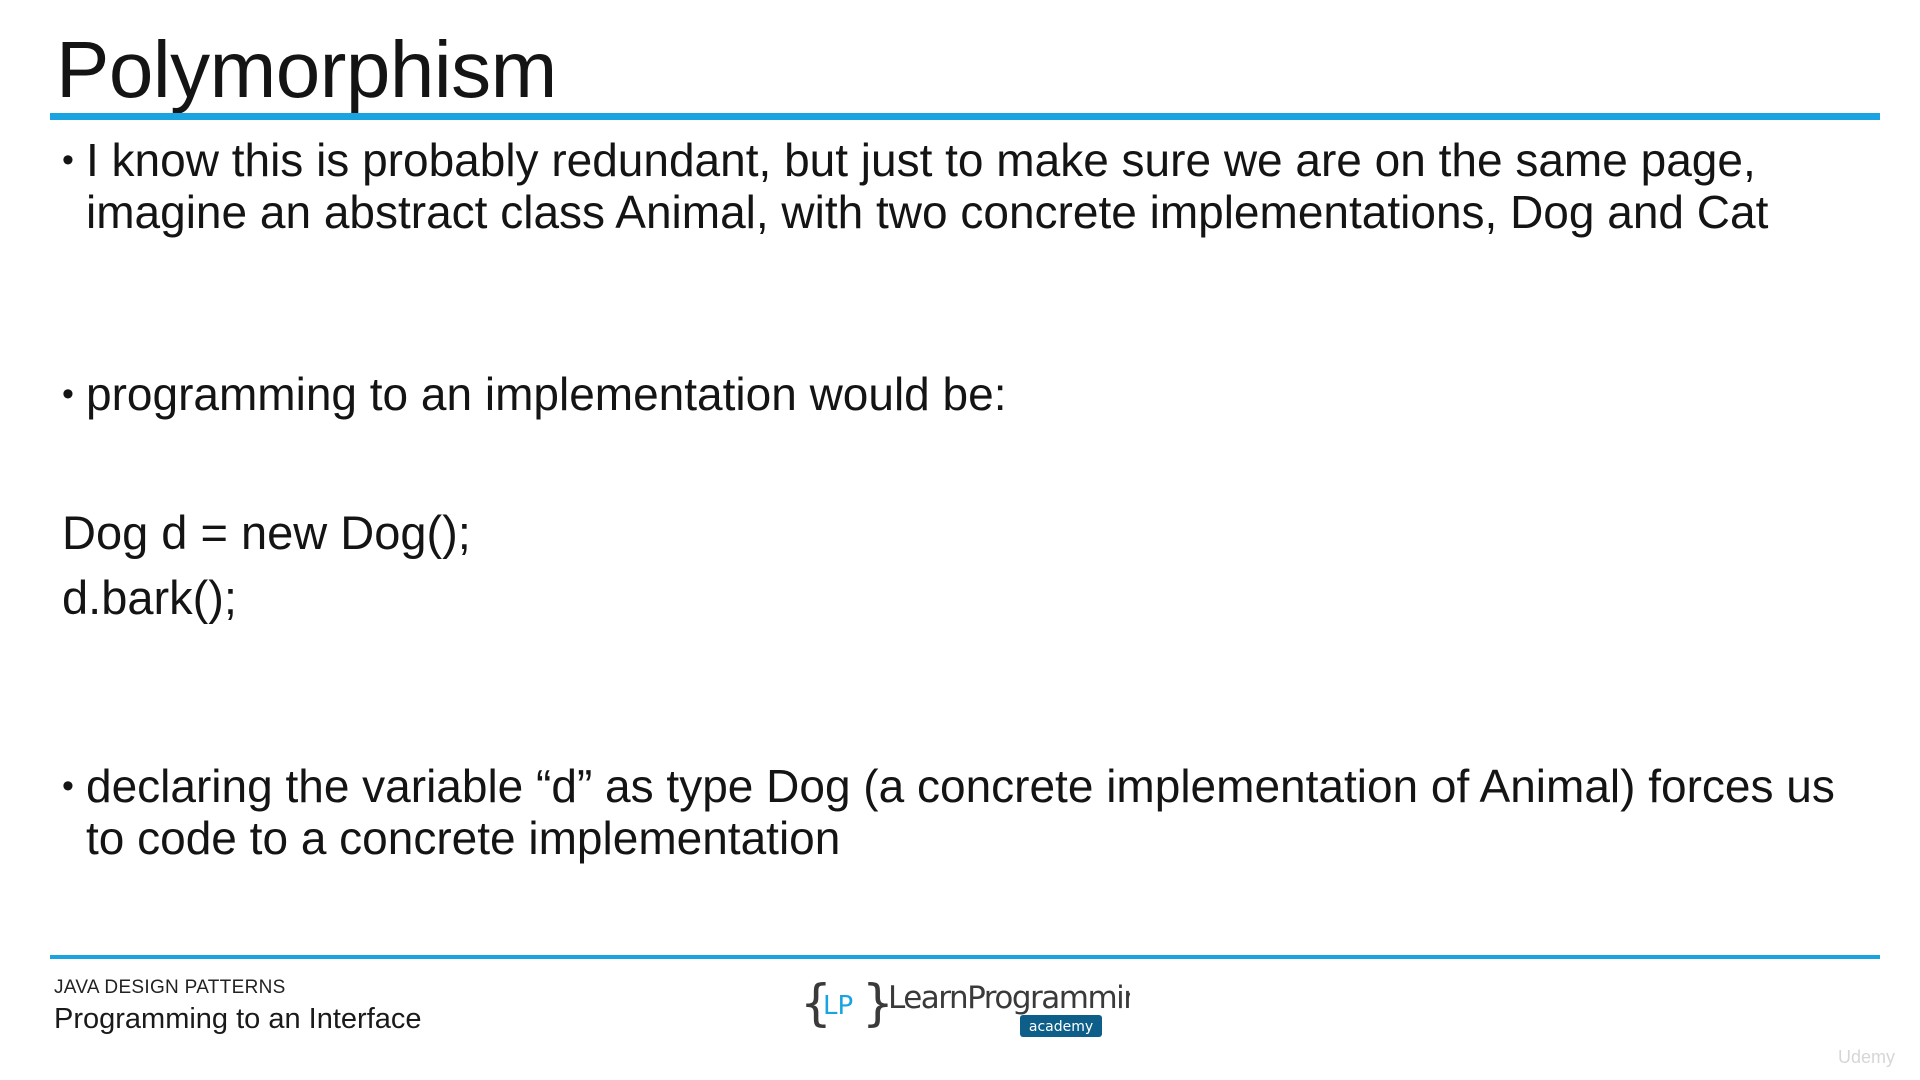 This screenshot has width=1920, height=1080. What do you see at coordinates (170, 987) in the screenshot?
I see `course-name: JAVA DESIGN PATTERNS` at bounding box center [170, 987].